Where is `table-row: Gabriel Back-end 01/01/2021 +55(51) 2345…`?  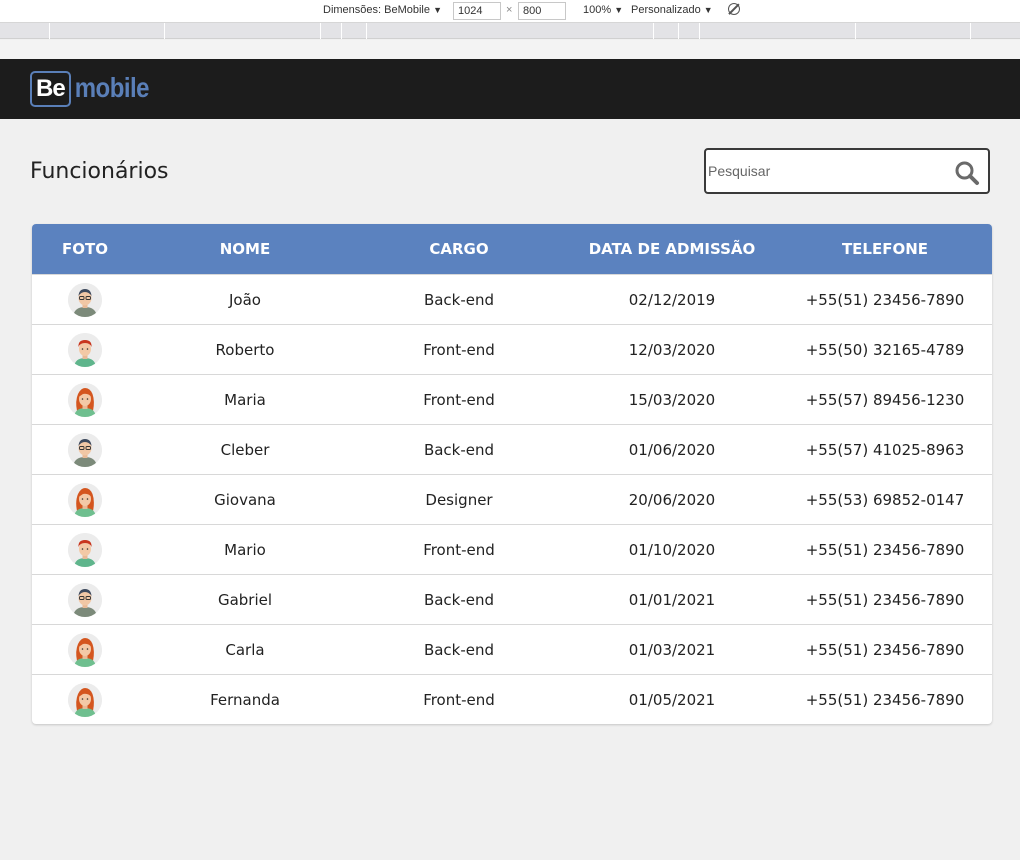 table-row: Gabriel Back-end 01/01/2021 +55(51) 2345… is located at coordinates (512, 599).